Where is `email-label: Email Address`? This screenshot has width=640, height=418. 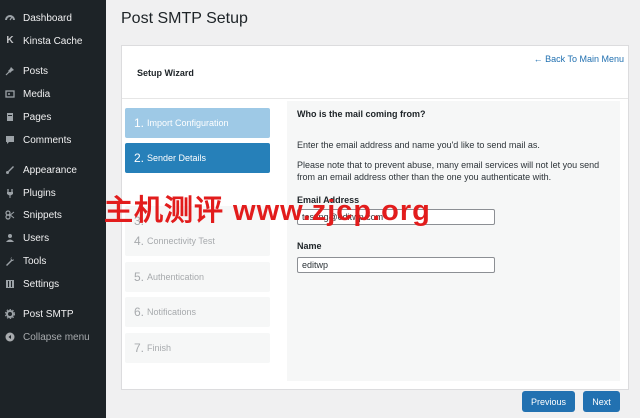 email-label: Email Address is located at coordinates (328, 200).